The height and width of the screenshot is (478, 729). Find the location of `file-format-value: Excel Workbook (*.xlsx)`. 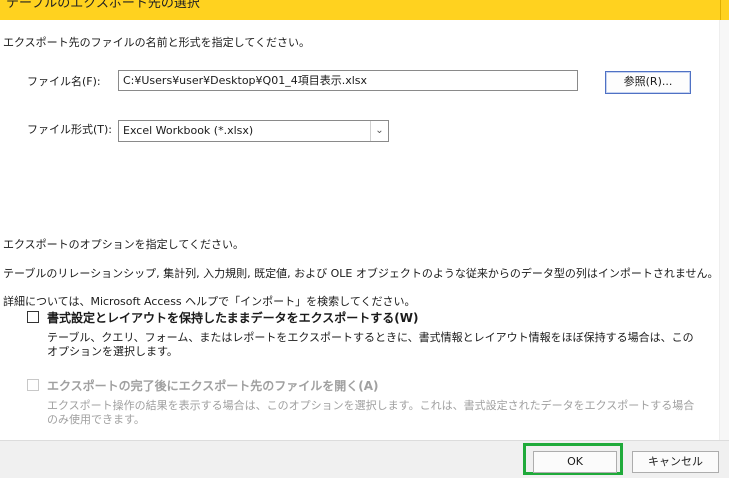

file-format-value: Excel Workbook (*.xlsx) is located at coordinates (188, 130).